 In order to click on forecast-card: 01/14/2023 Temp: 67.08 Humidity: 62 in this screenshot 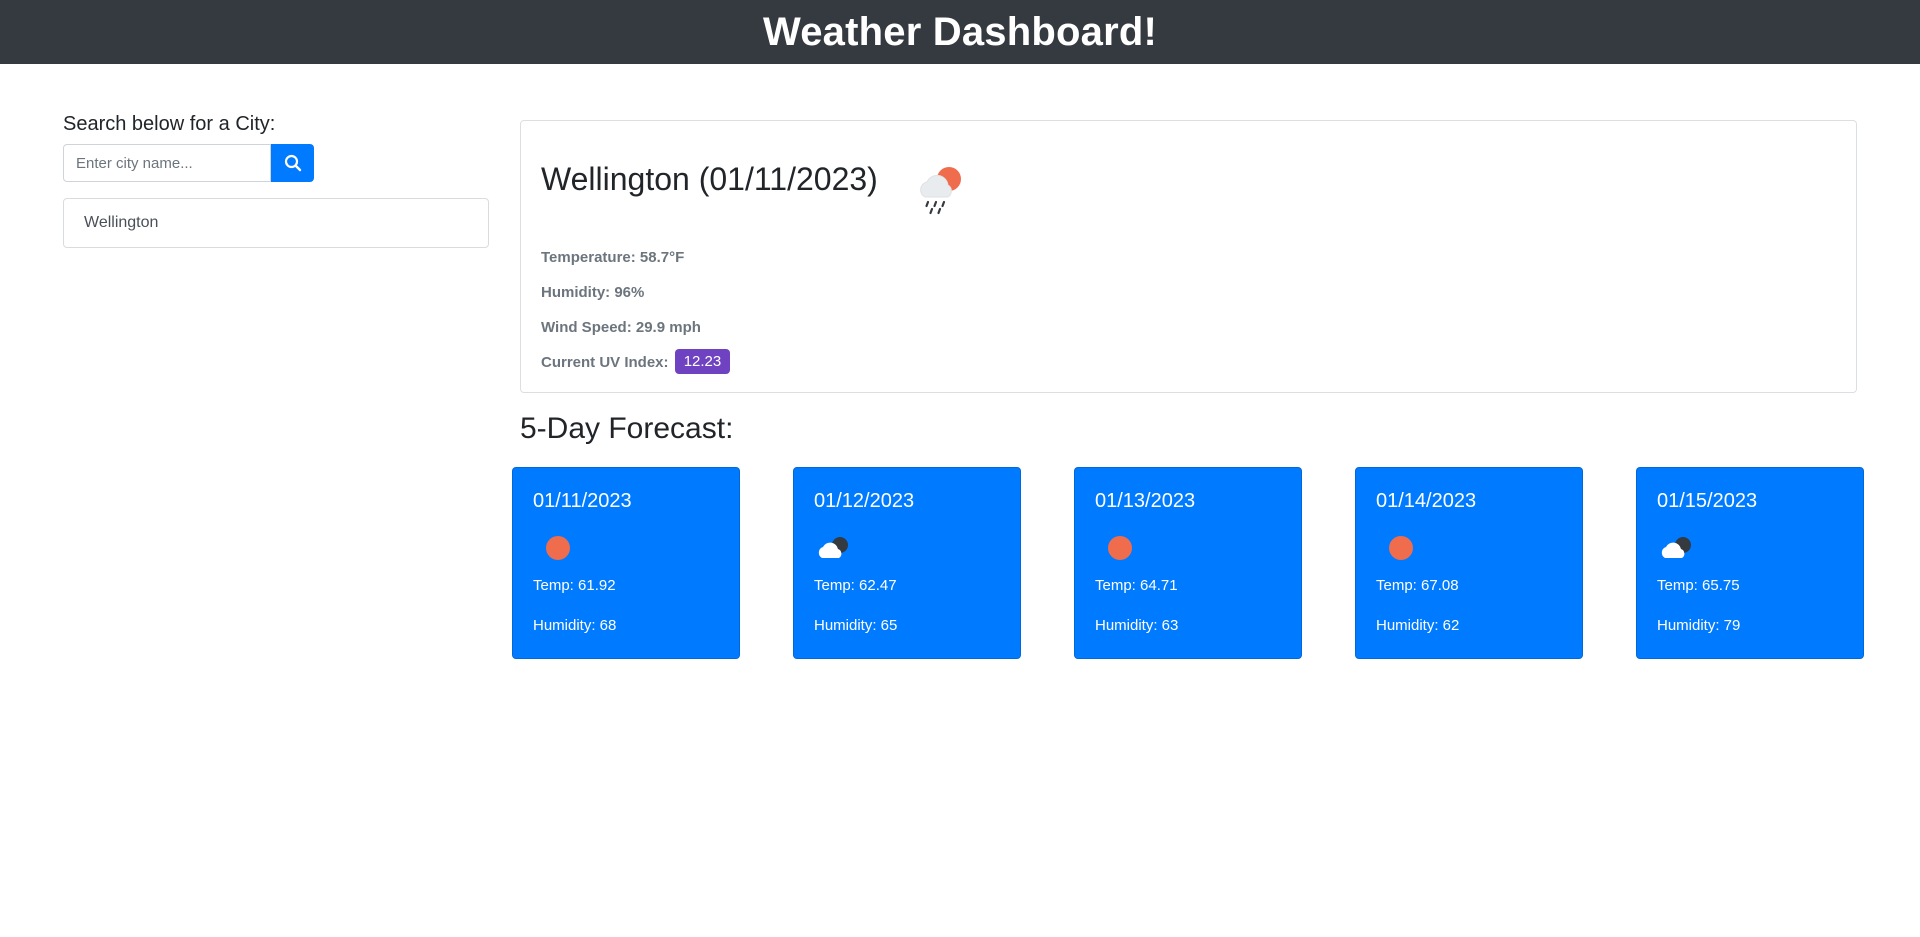, I will do `click(1469, 563)`.